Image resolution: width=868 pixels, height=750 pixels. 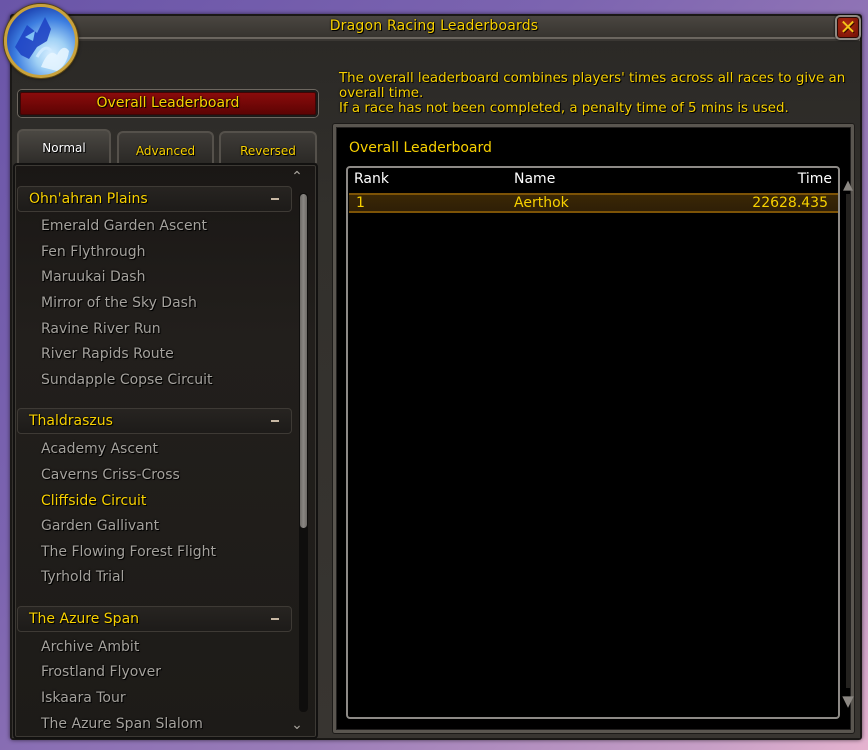 What do you see at coordinates (815, 179) in the screenshot?
I see `column-header-time: Time` at bounding box center [815, 179].